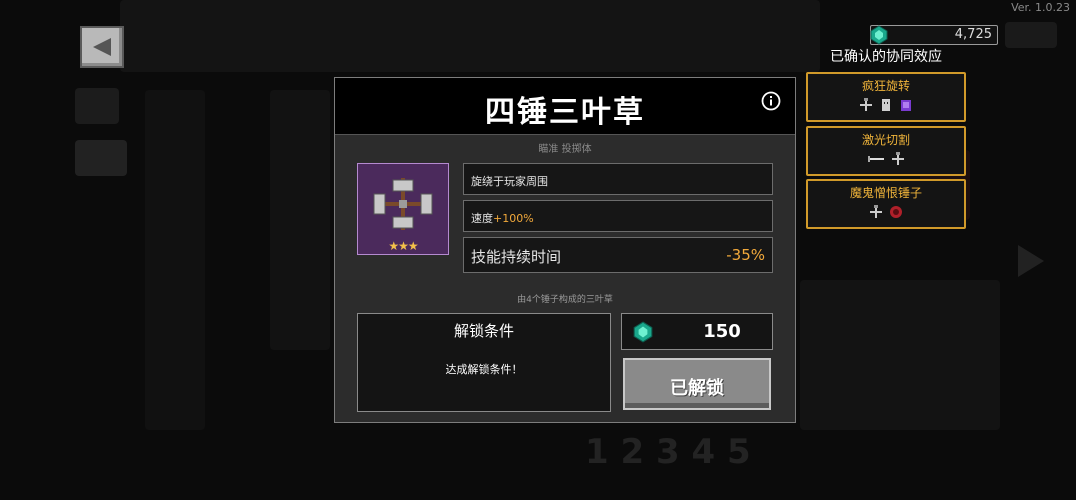 The image size is (1076, 500). What do you see at coordinates (886, 151) in the screenshot?
I see `synergy-card: 激光切割` at bounding box center [886, 151].